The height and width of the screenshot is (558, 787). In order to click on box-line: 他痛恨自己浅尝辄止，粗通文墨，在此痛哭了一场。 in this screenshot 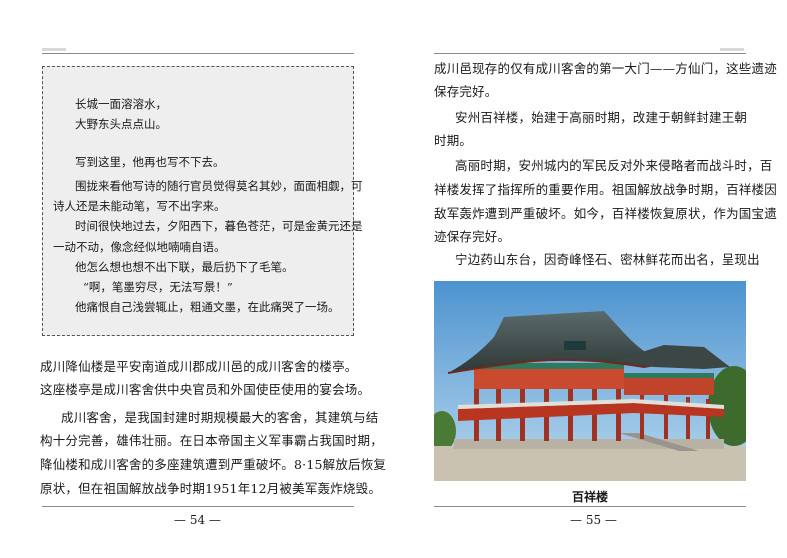, I will do `click(207, 307)`.